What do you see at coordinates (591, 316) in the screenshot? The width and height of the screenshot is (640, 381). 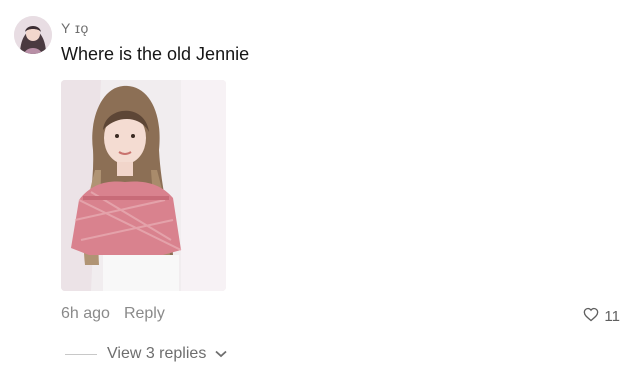 I see `heart-outline-icon` at bounding box center [591, 316].